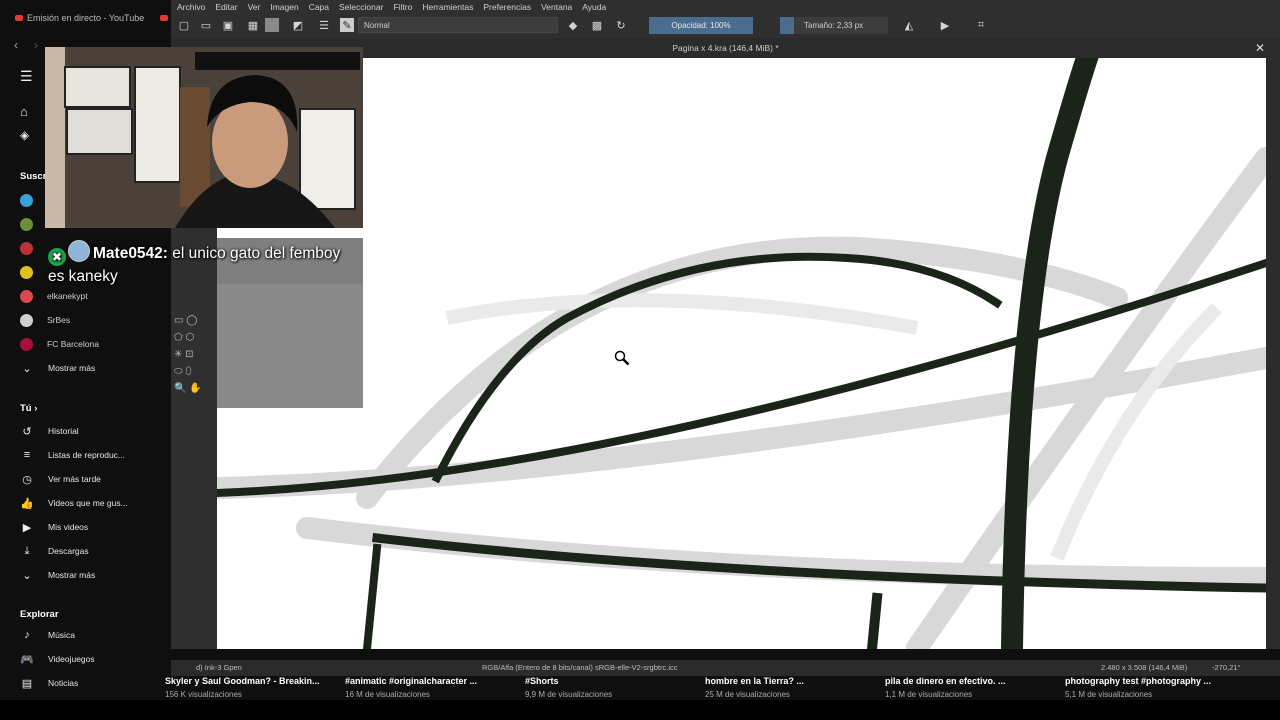 The width and height of the screenshot is (1280, 720). I want to click on menu-capa: Capa, so click(319, 7).